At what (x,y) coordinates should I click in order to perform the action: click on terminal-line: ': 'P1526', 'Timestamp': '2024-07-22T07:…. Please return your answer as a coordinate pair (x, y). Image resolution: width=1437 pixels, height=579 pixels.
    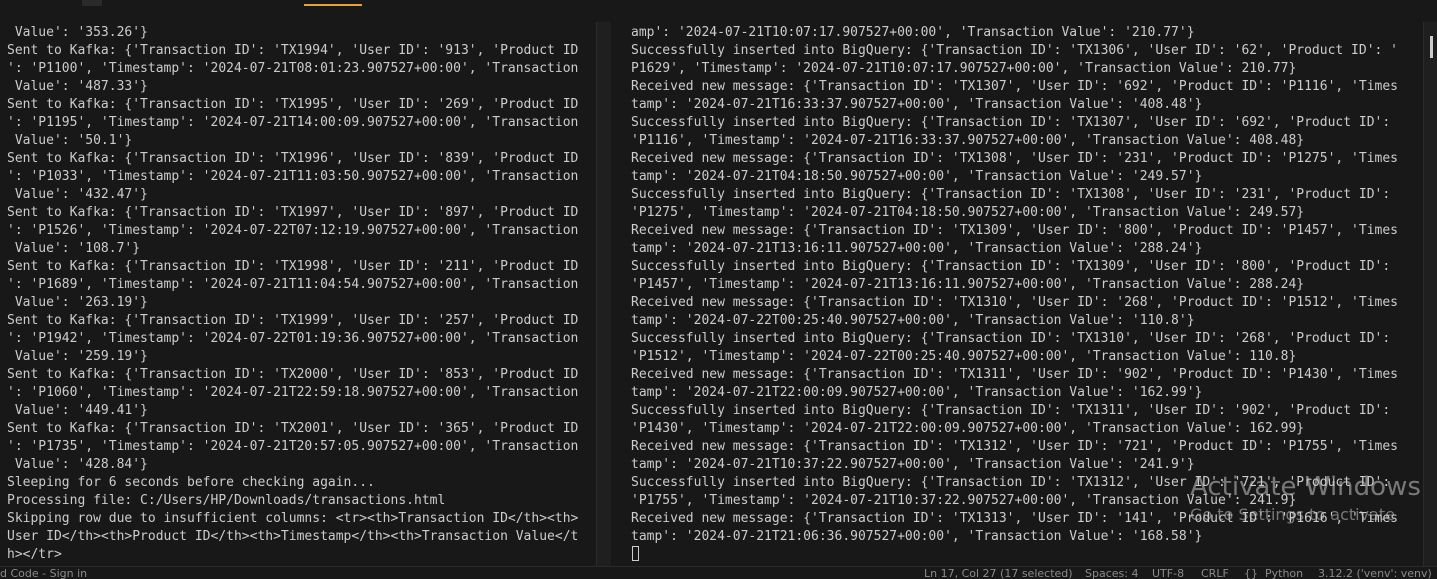
    Looking at the image, I should click on (293, 230).